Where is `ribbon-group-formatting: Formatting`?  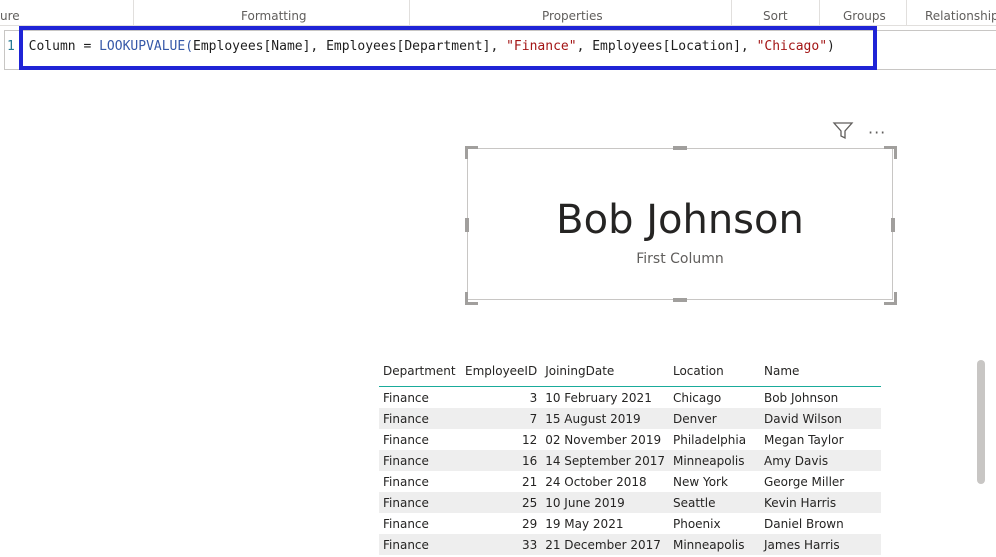 ribbon-group-formatting: Formatting is located at coordinates (274, 16).